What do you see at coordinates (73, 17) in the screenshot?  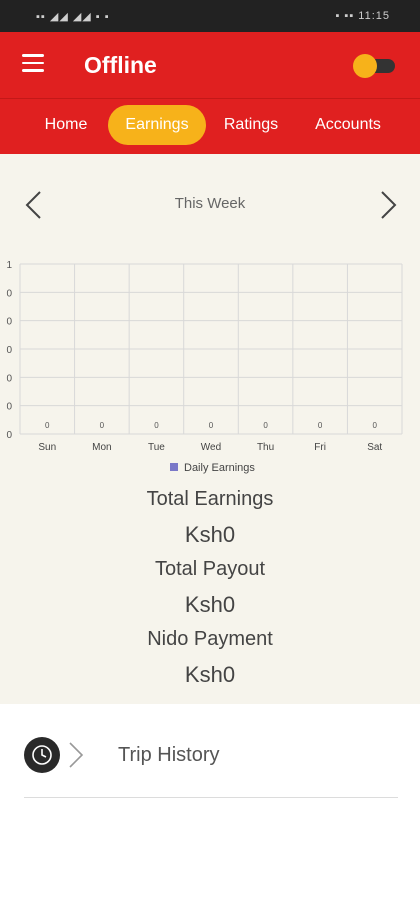 I see `status-icons-left: ▪▪ ◢◢ ◢◢ ▪ ▪` at bounding box center [73, 17].